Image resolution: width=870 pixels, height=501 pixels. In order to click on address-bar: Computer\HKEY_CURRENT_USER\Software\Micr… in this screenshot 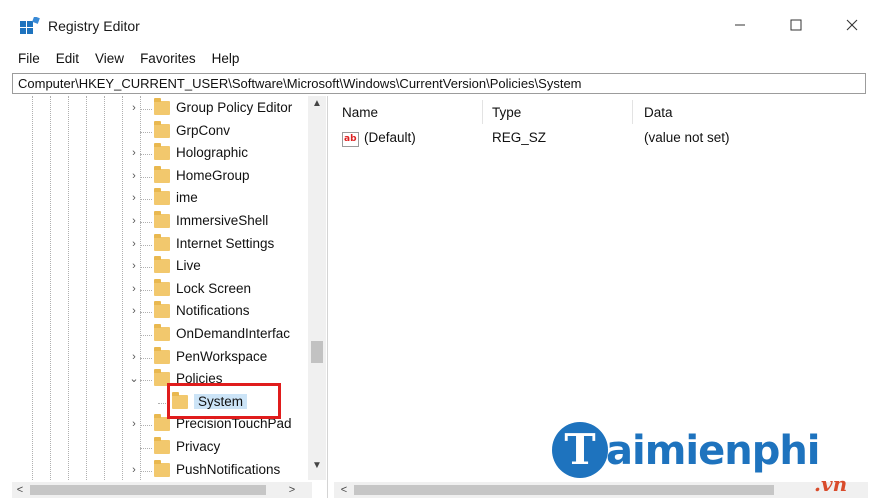, I will do `click(439, 83)`.